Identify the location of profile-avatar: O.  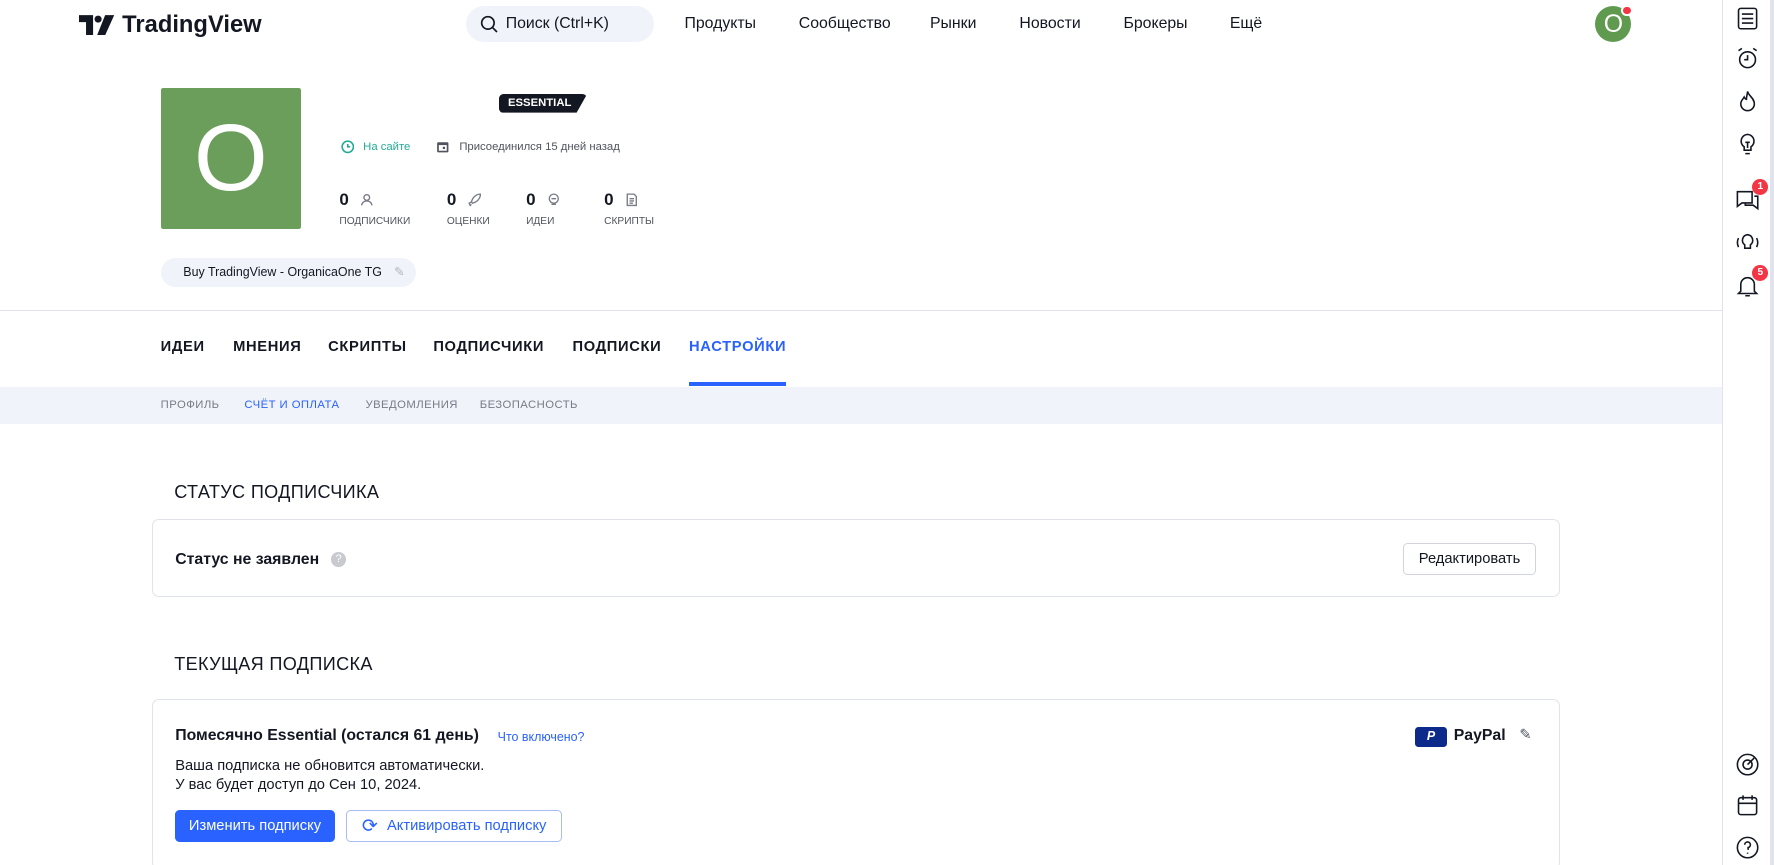
(230, 158).